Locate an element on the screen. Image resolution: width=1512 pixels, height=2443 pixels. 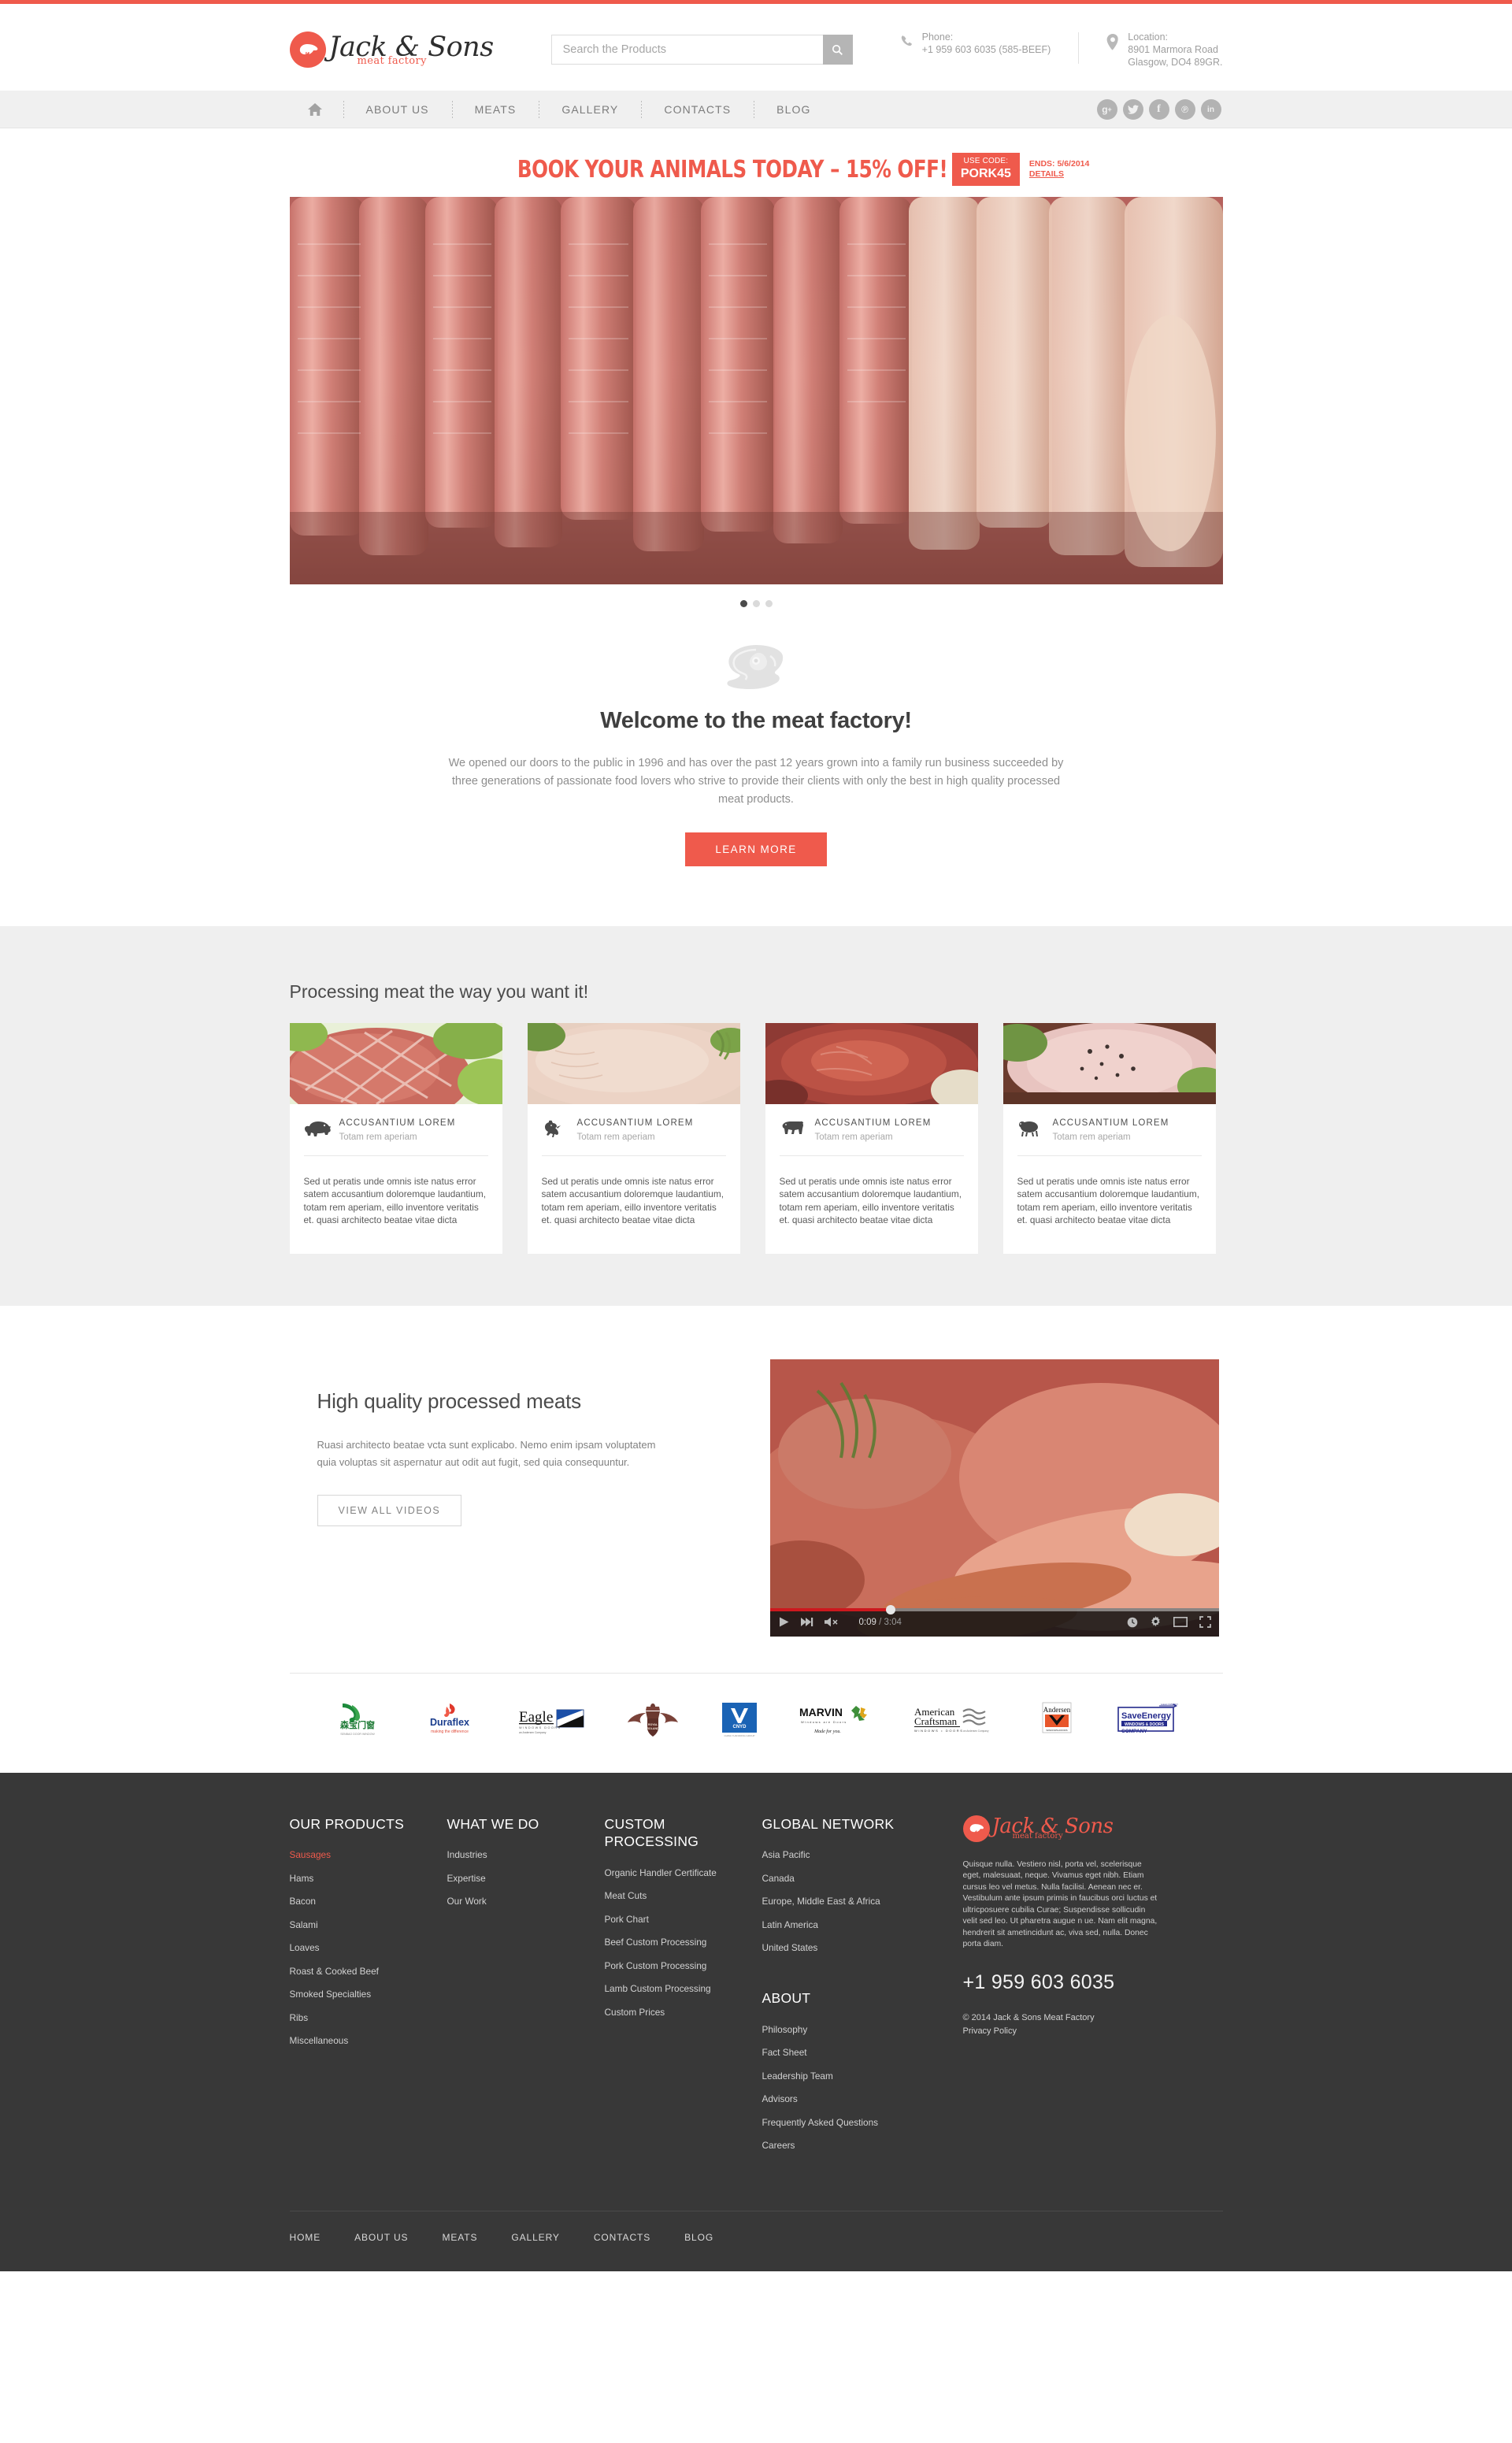
list-item: Bacon is located at coordinates (359, 1901).